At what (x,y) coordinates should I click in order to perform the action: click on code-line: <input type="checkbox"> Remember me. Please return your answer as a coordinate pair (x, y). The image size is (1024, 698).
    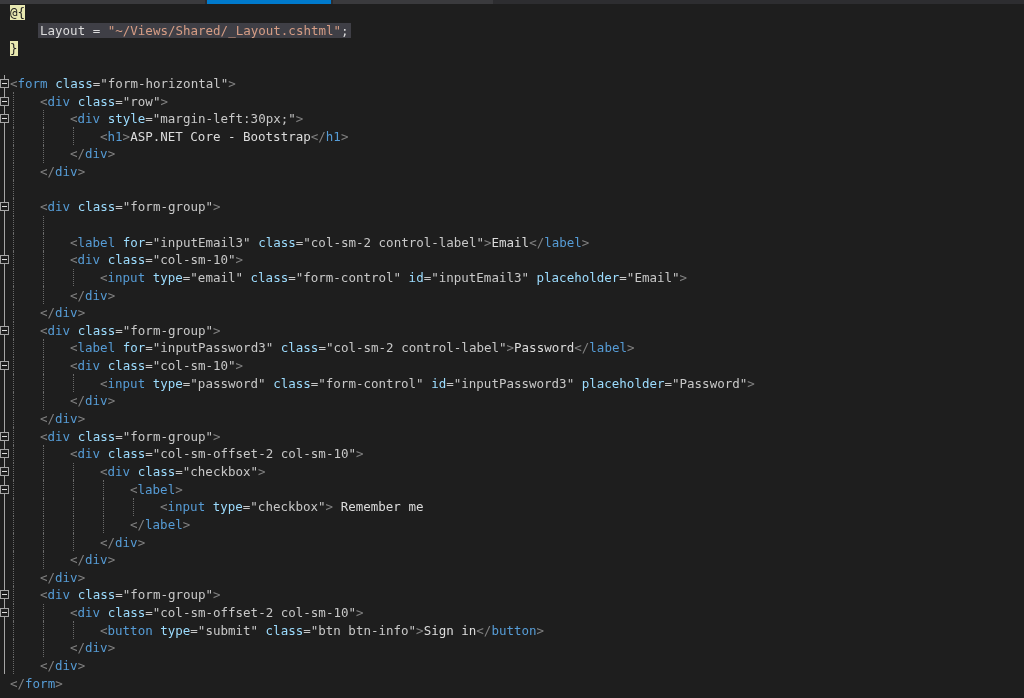
    Looking at the image, I should click on (292, 507).